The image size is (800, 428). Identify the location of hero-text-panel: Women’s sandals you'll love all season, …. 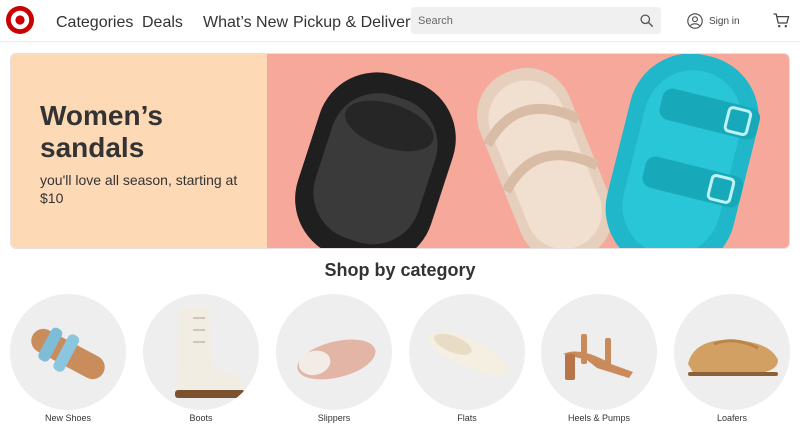
(139, 151).